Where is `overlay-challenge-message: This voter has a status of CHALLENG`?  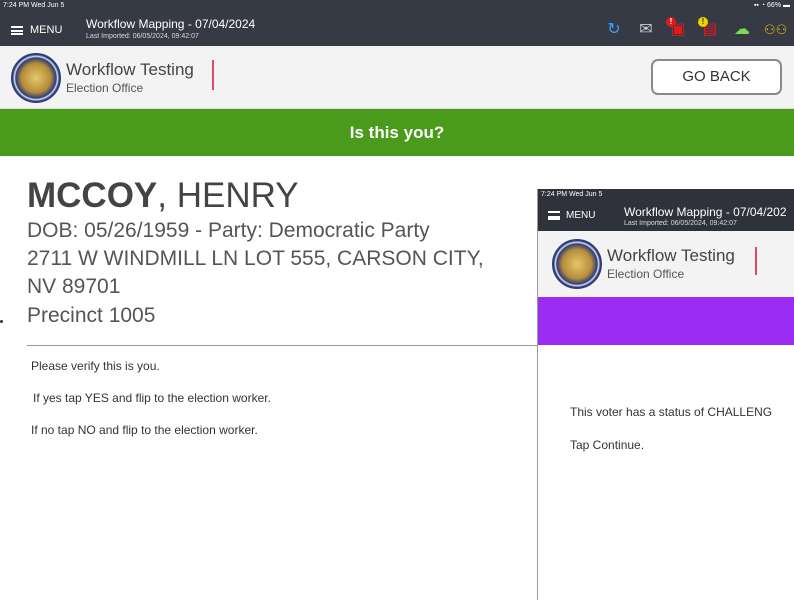 overlay-challenge-message: This voter has a status of CHALLENG is located at coordinates (671, 412).